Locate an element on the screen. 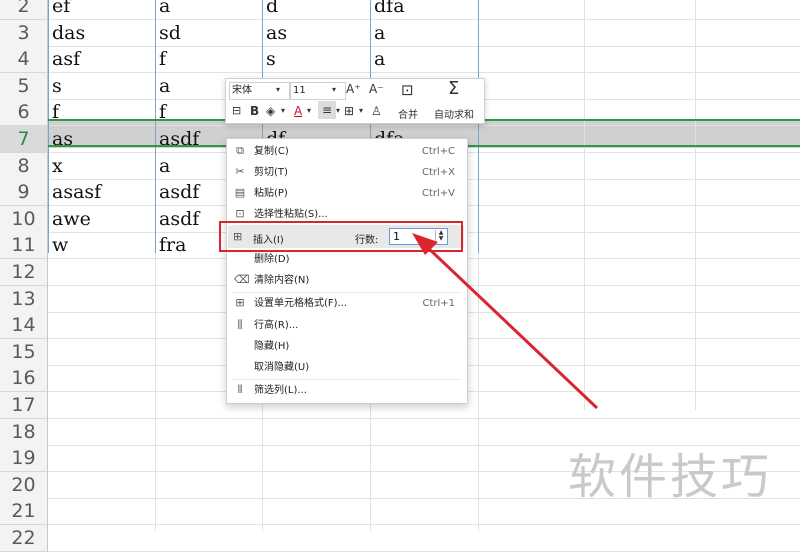 The width and height of the screenshot is (800, 552). watermark: 软件技巧 is located at coordinates (670, 477).